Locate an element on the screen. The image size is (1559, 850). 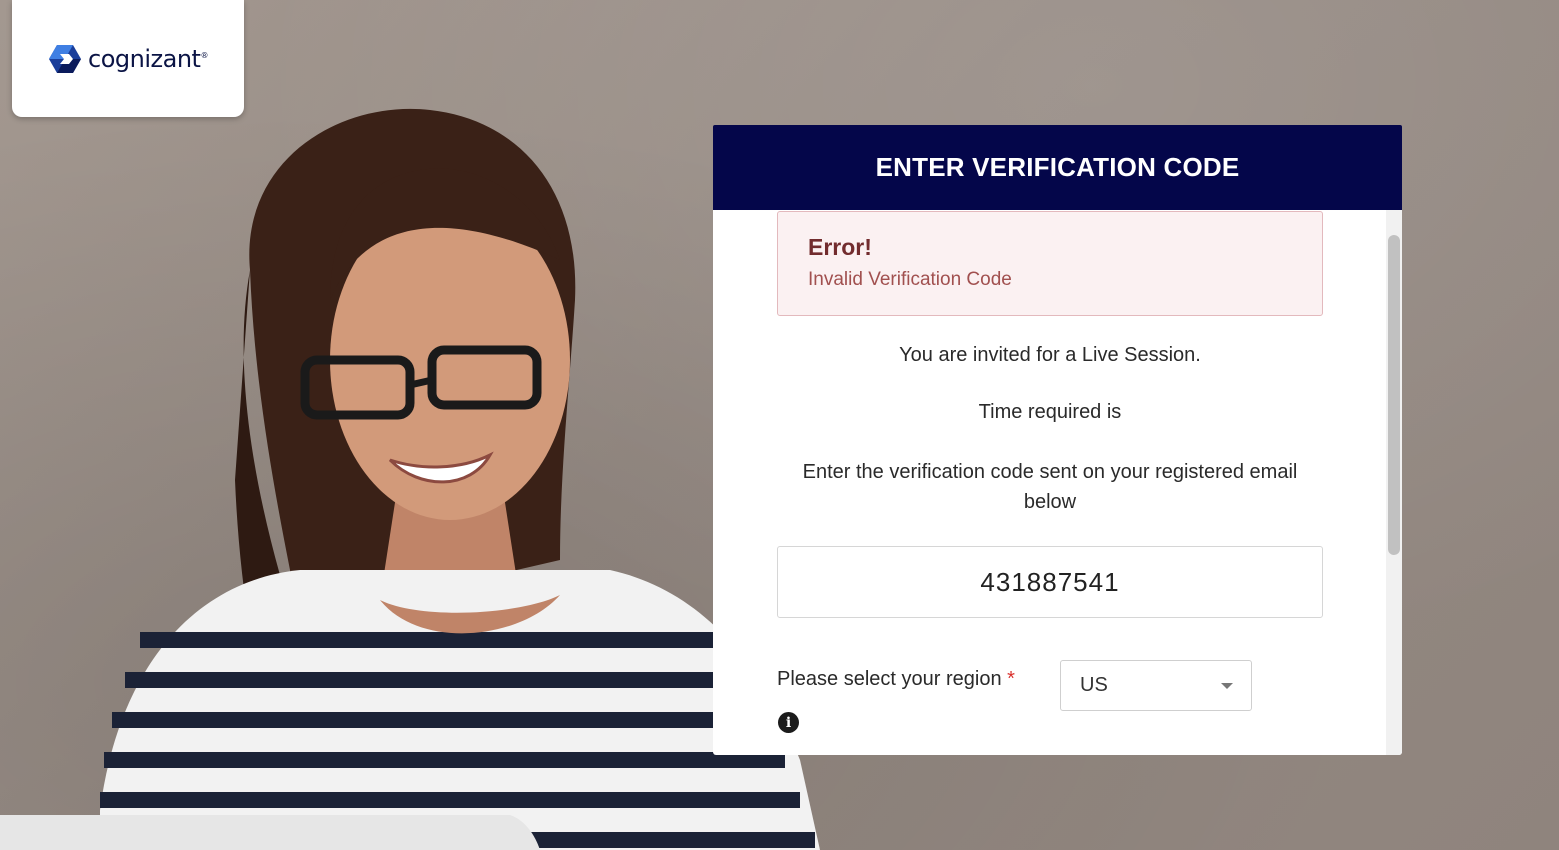
invite-text: You are invited for a Live Session. is located at coordinates (1050, 355).